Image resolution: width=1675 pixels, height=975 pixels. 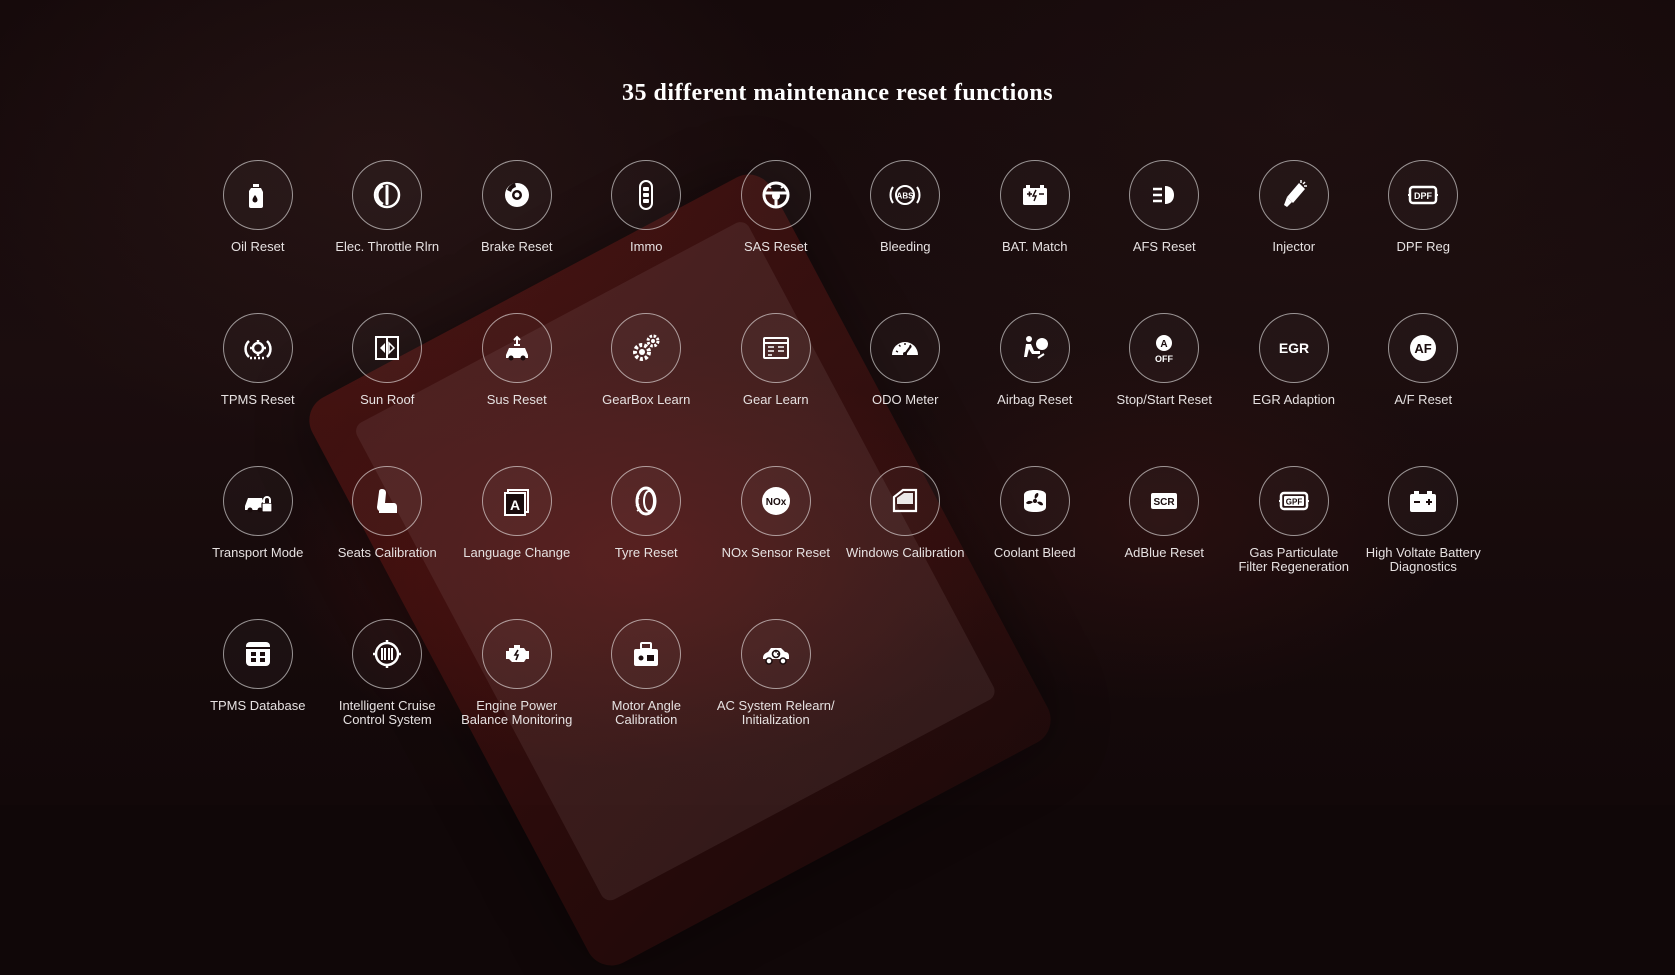 I want to click on function-item-language-change: A Language Change, so click(x=517, y=542).